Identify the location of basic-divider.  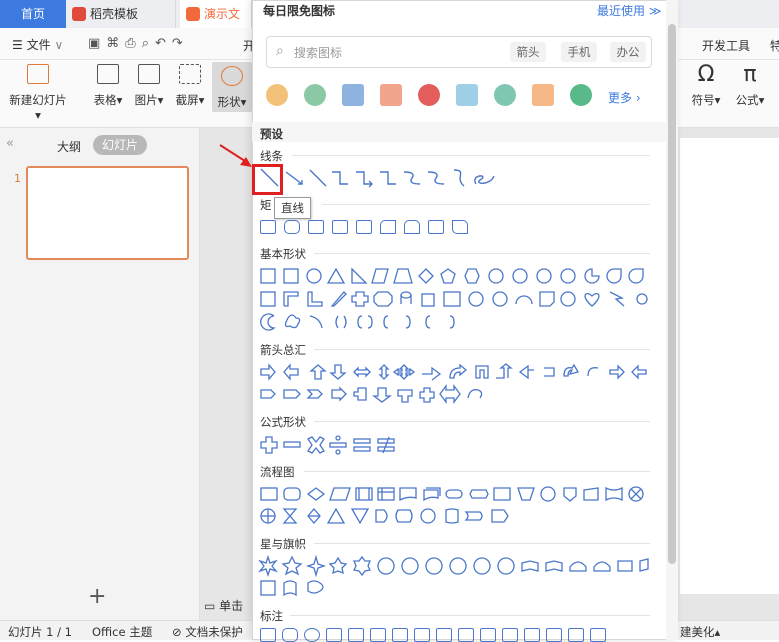
(482, 253).